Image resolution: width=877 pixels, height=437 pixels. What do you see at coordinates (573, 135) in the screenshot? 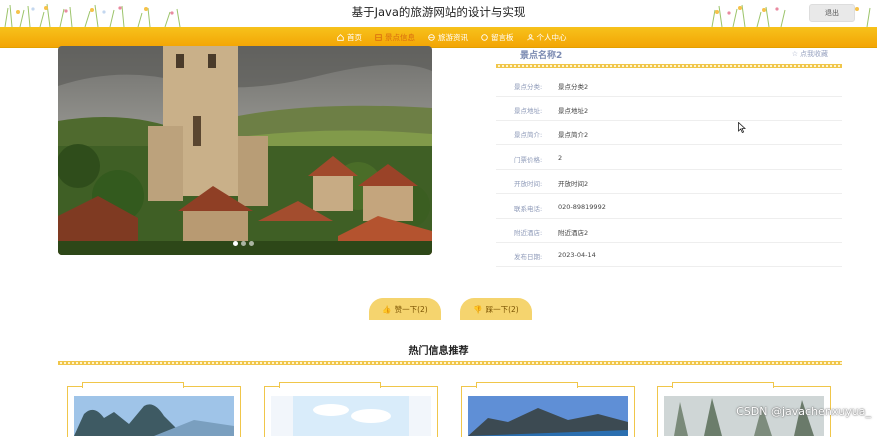
I see `field-value: 景点简介2` at bounding box center [573, 135].